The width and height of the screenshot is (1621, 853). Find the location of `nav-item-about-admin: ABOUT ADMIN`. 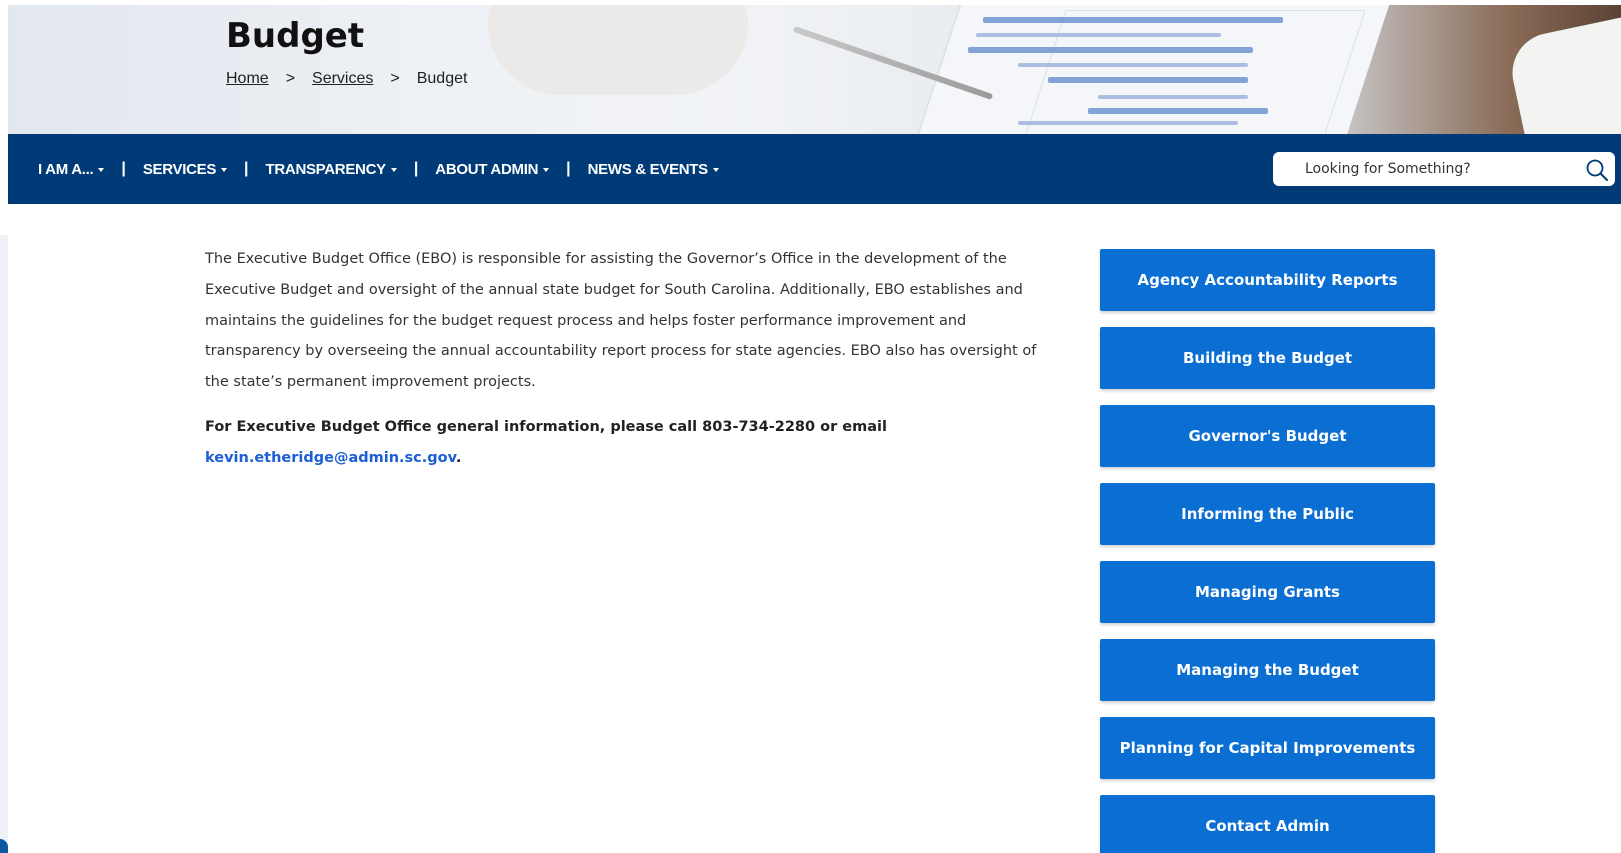

nav-item-about-admin: ABOUT ADMIN is located at coordinates (492, 169).